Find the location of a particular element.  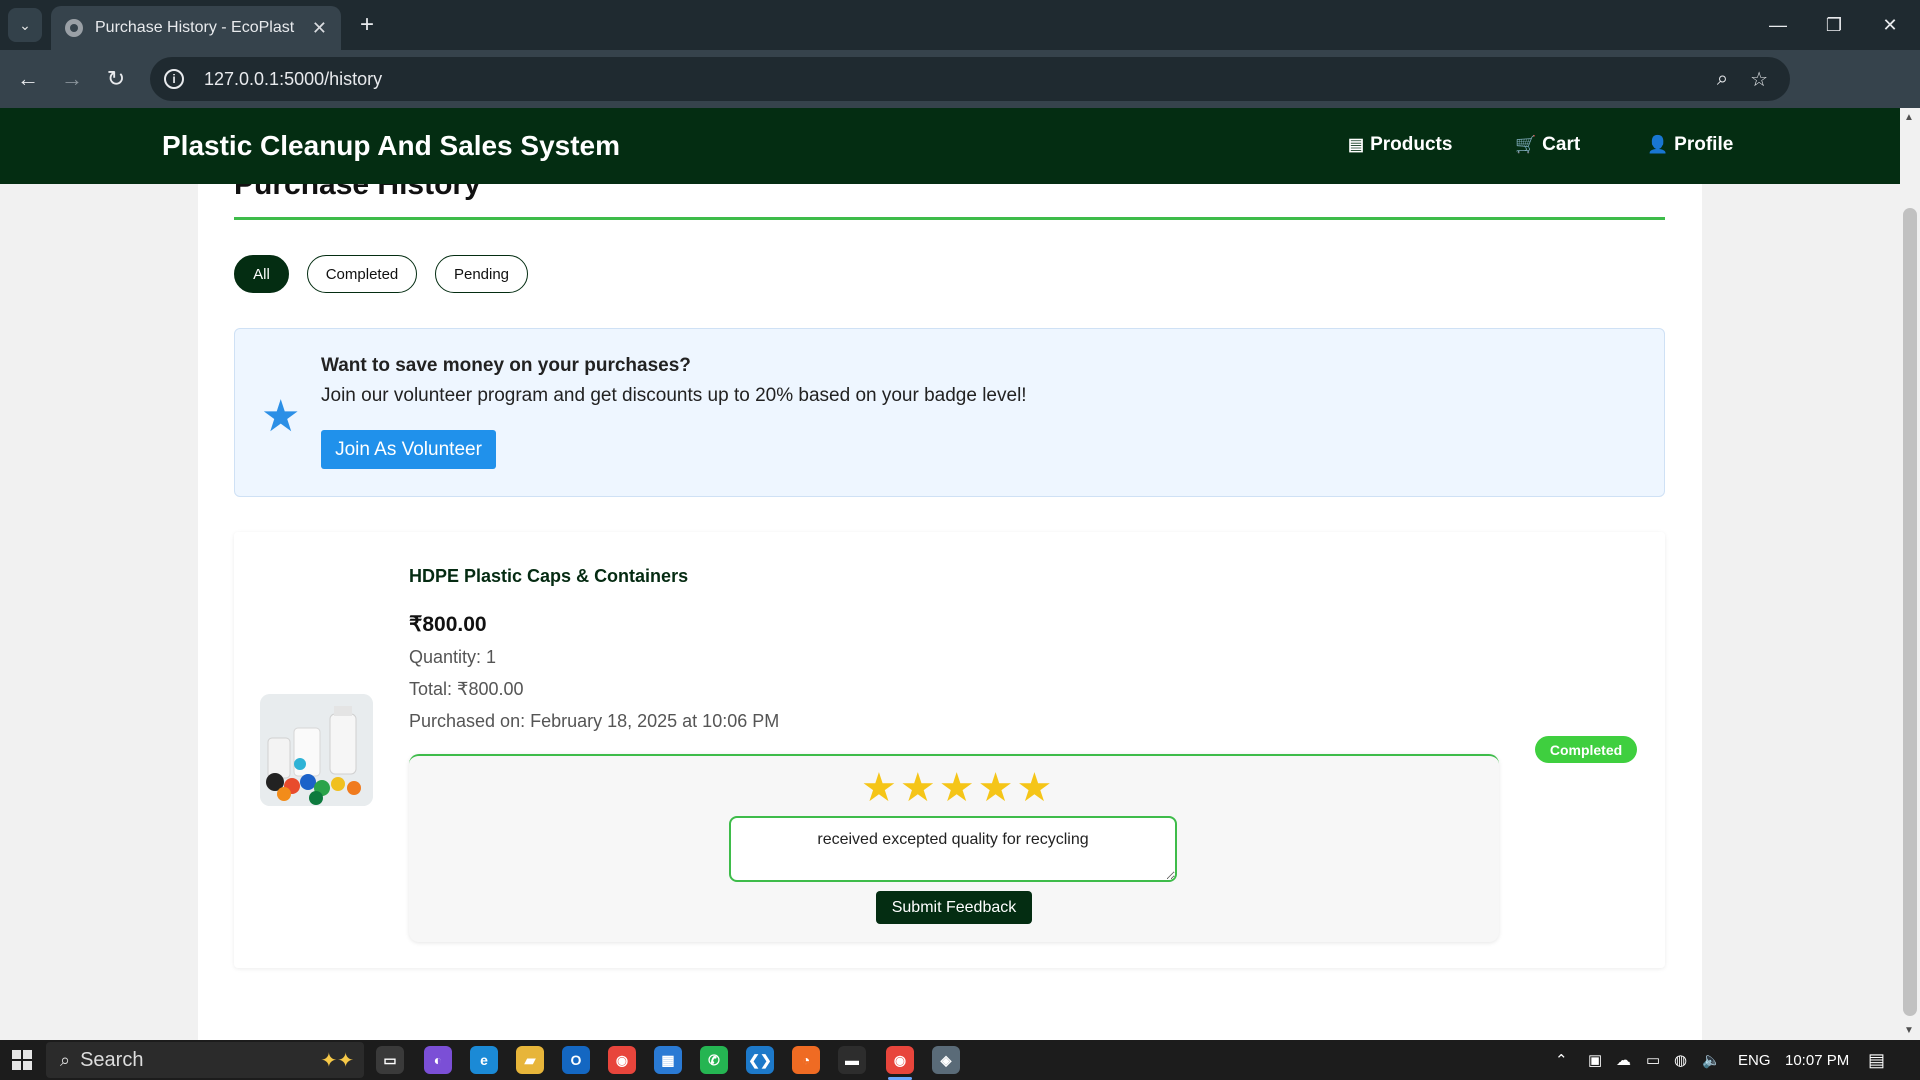

reload-button: ↻ is located at coordinates (116, 79).